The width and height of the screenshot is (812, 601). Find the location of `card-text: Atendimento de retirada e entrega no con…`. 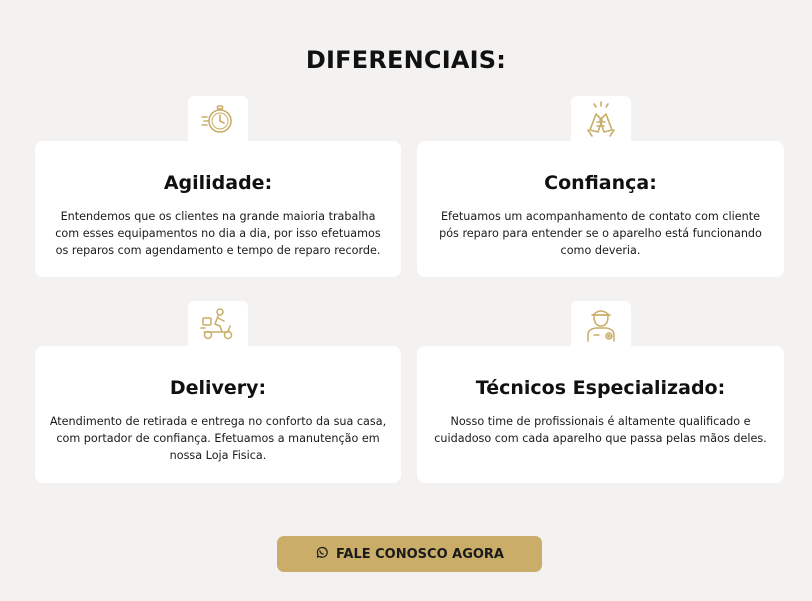

card-text: Atendimento de retirada e entrega no con… is located at coordinates (218, 438).